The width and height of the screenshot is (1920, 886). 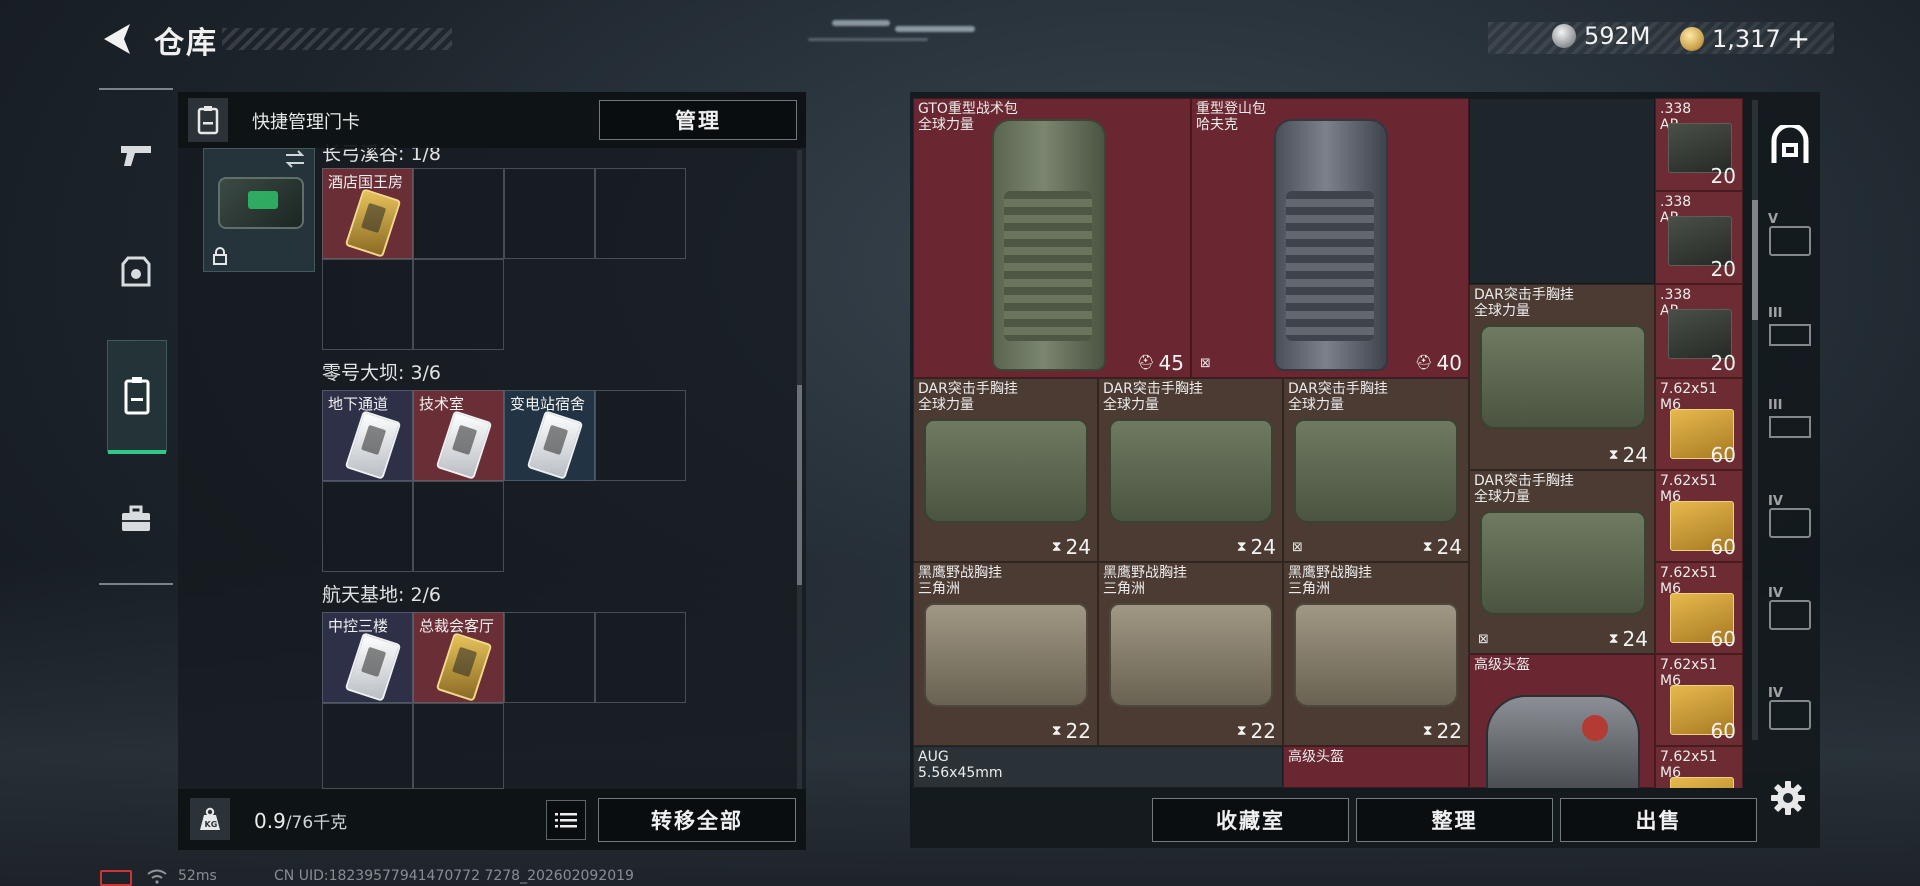 I want to click on weight-capacity: /76千克, so click(x=316, y=823).